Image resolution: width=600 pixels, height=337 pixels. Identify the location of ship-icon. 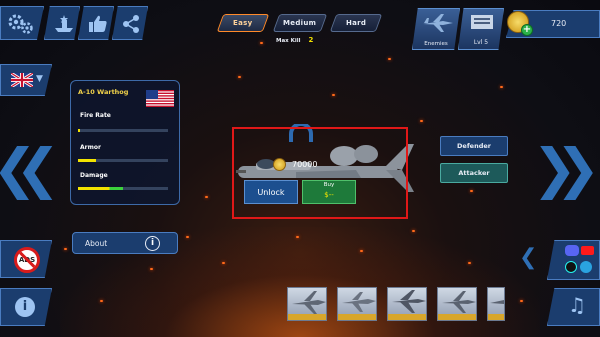
(64, 23).